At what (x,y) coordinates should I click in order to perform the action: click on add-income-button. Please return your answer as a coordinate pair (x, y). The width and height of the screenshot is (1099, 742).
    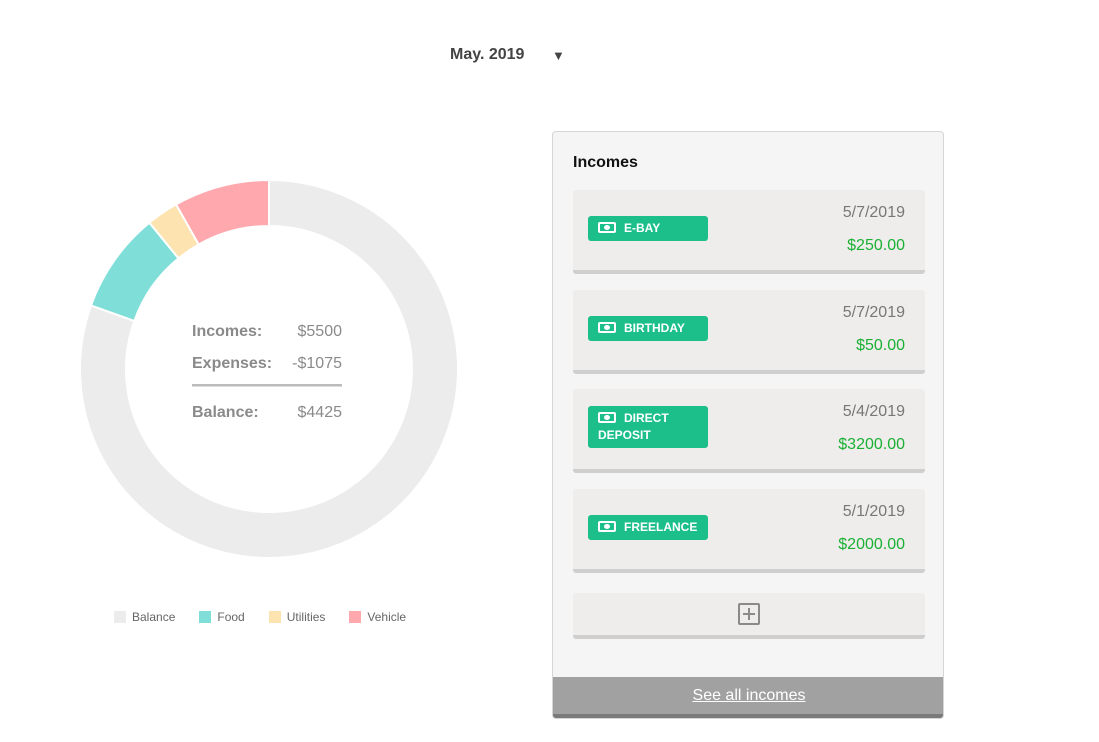
    Looking at the image, I should click on (749, 616).